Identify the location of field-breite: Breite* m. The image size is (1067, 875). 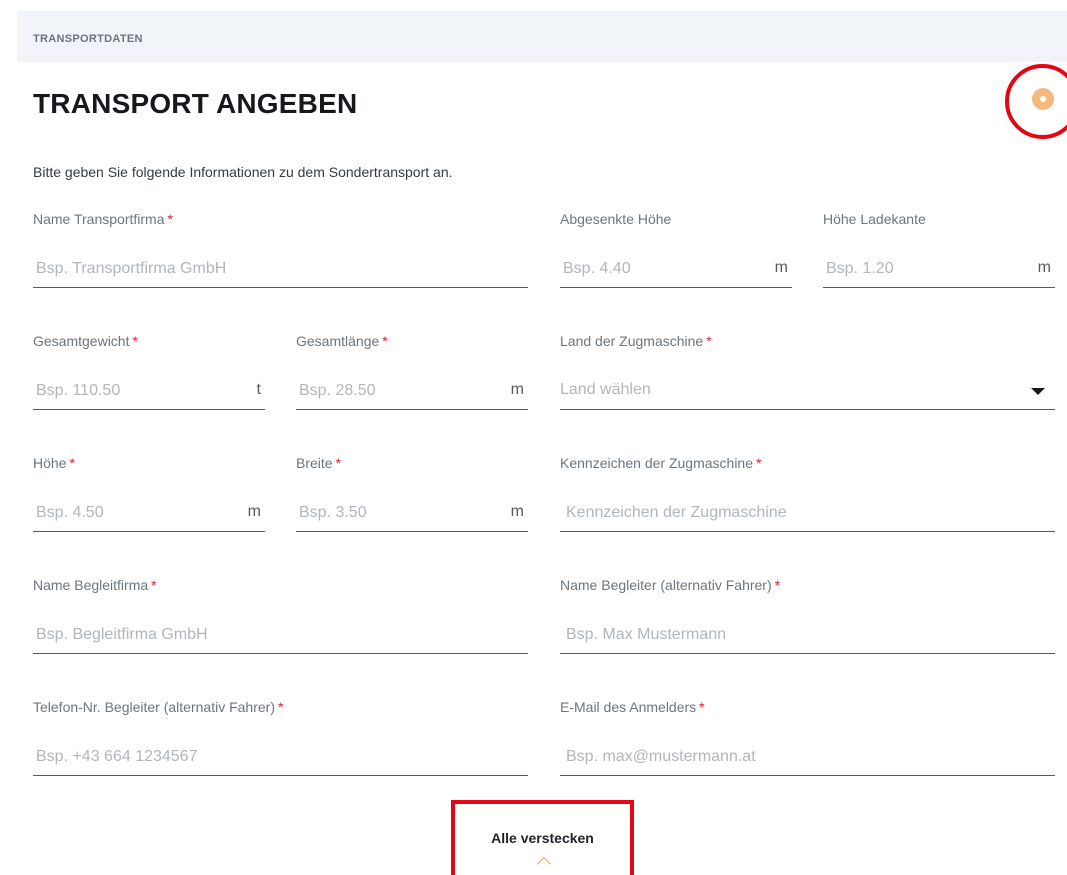
(412, 500).